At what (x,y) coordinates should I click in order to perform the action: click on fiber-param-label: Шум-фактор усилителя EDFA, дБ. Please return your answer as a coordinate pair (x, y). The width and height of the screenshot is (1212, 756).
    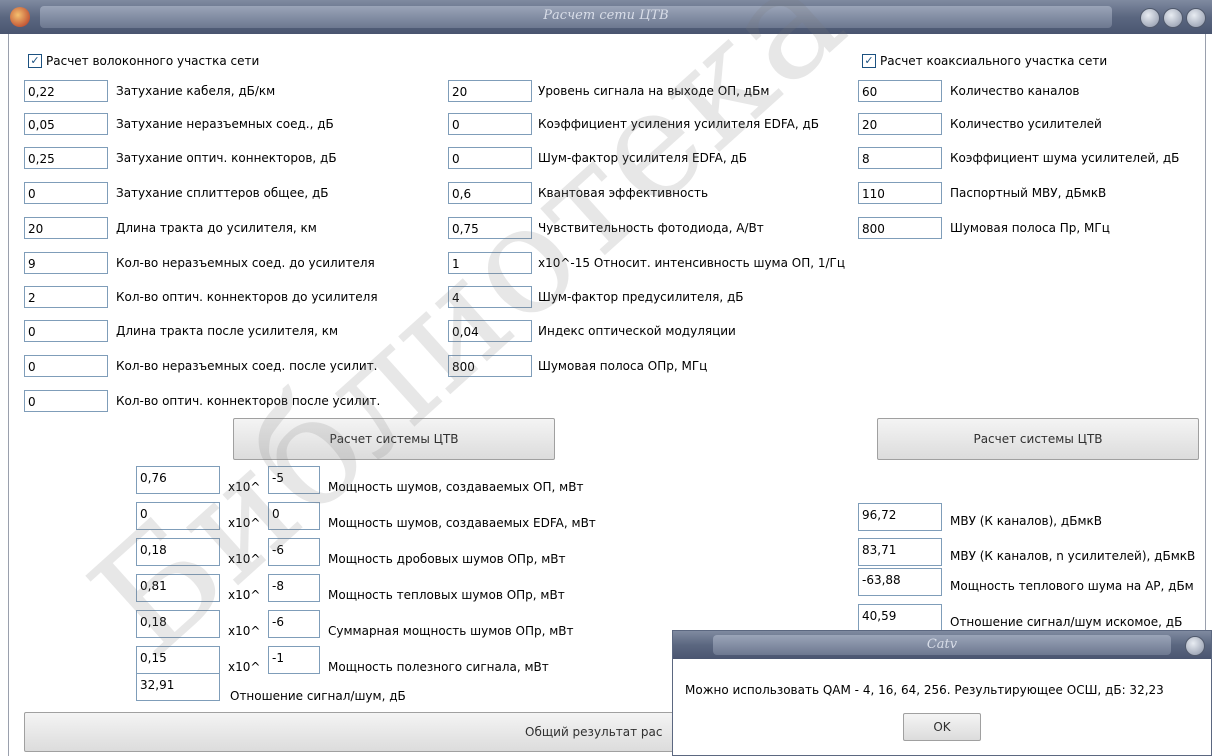
    Looking at the image, I should click on (642, 158).